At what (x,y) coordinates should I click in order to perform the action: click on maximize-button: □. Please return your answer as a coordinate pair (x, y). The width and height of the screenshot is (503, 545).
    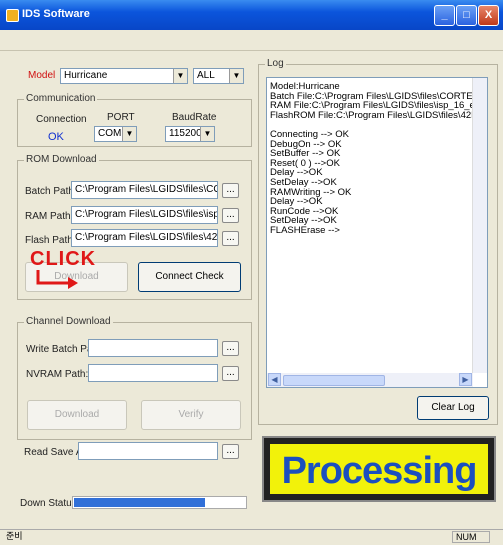
    Looking at the image, I should click on (466, 15).